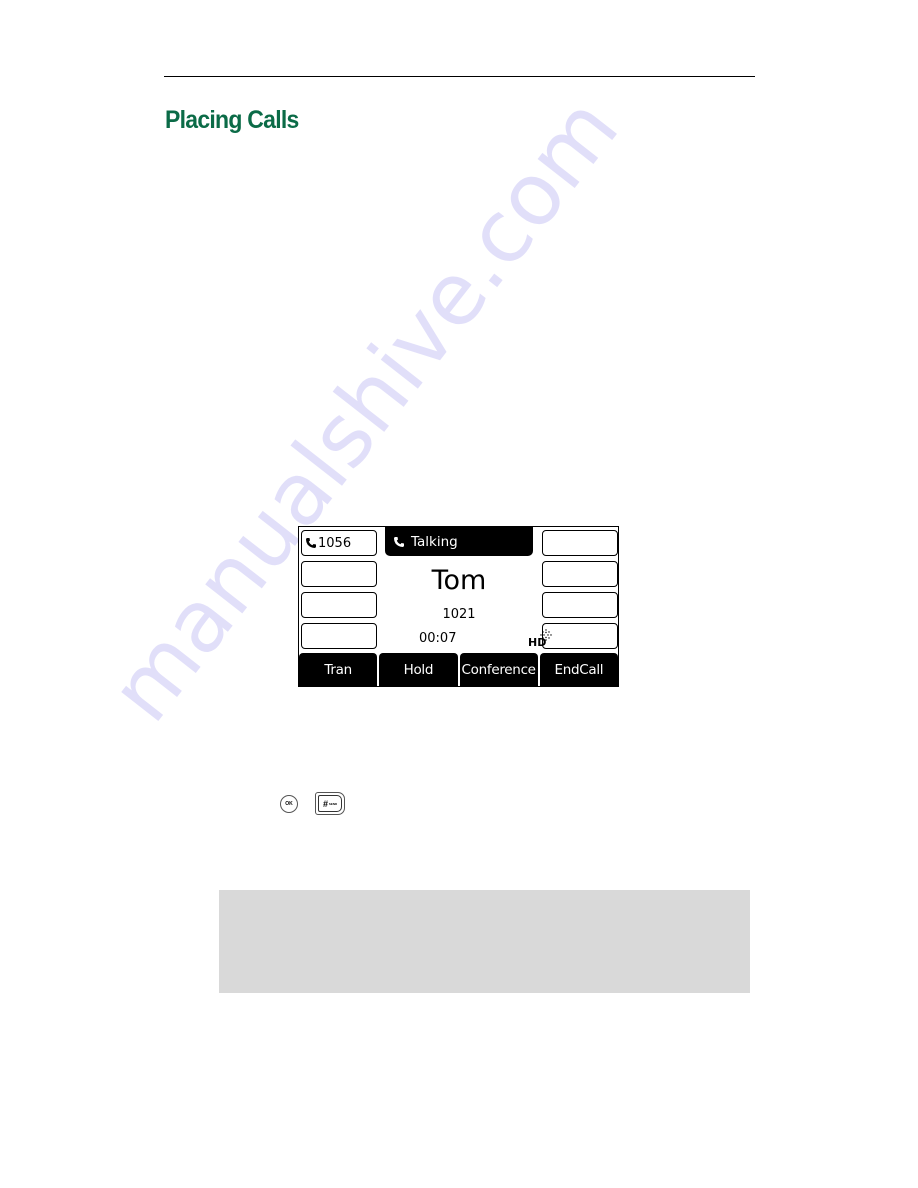  I want to click on caller-name: Tom, so click(459, 580).